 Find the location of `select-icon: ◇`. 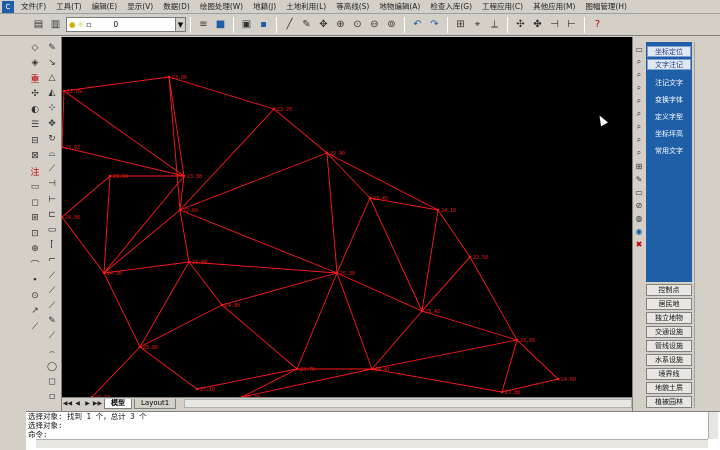

select-icon: ◇ is located at coordinates (35, 47).